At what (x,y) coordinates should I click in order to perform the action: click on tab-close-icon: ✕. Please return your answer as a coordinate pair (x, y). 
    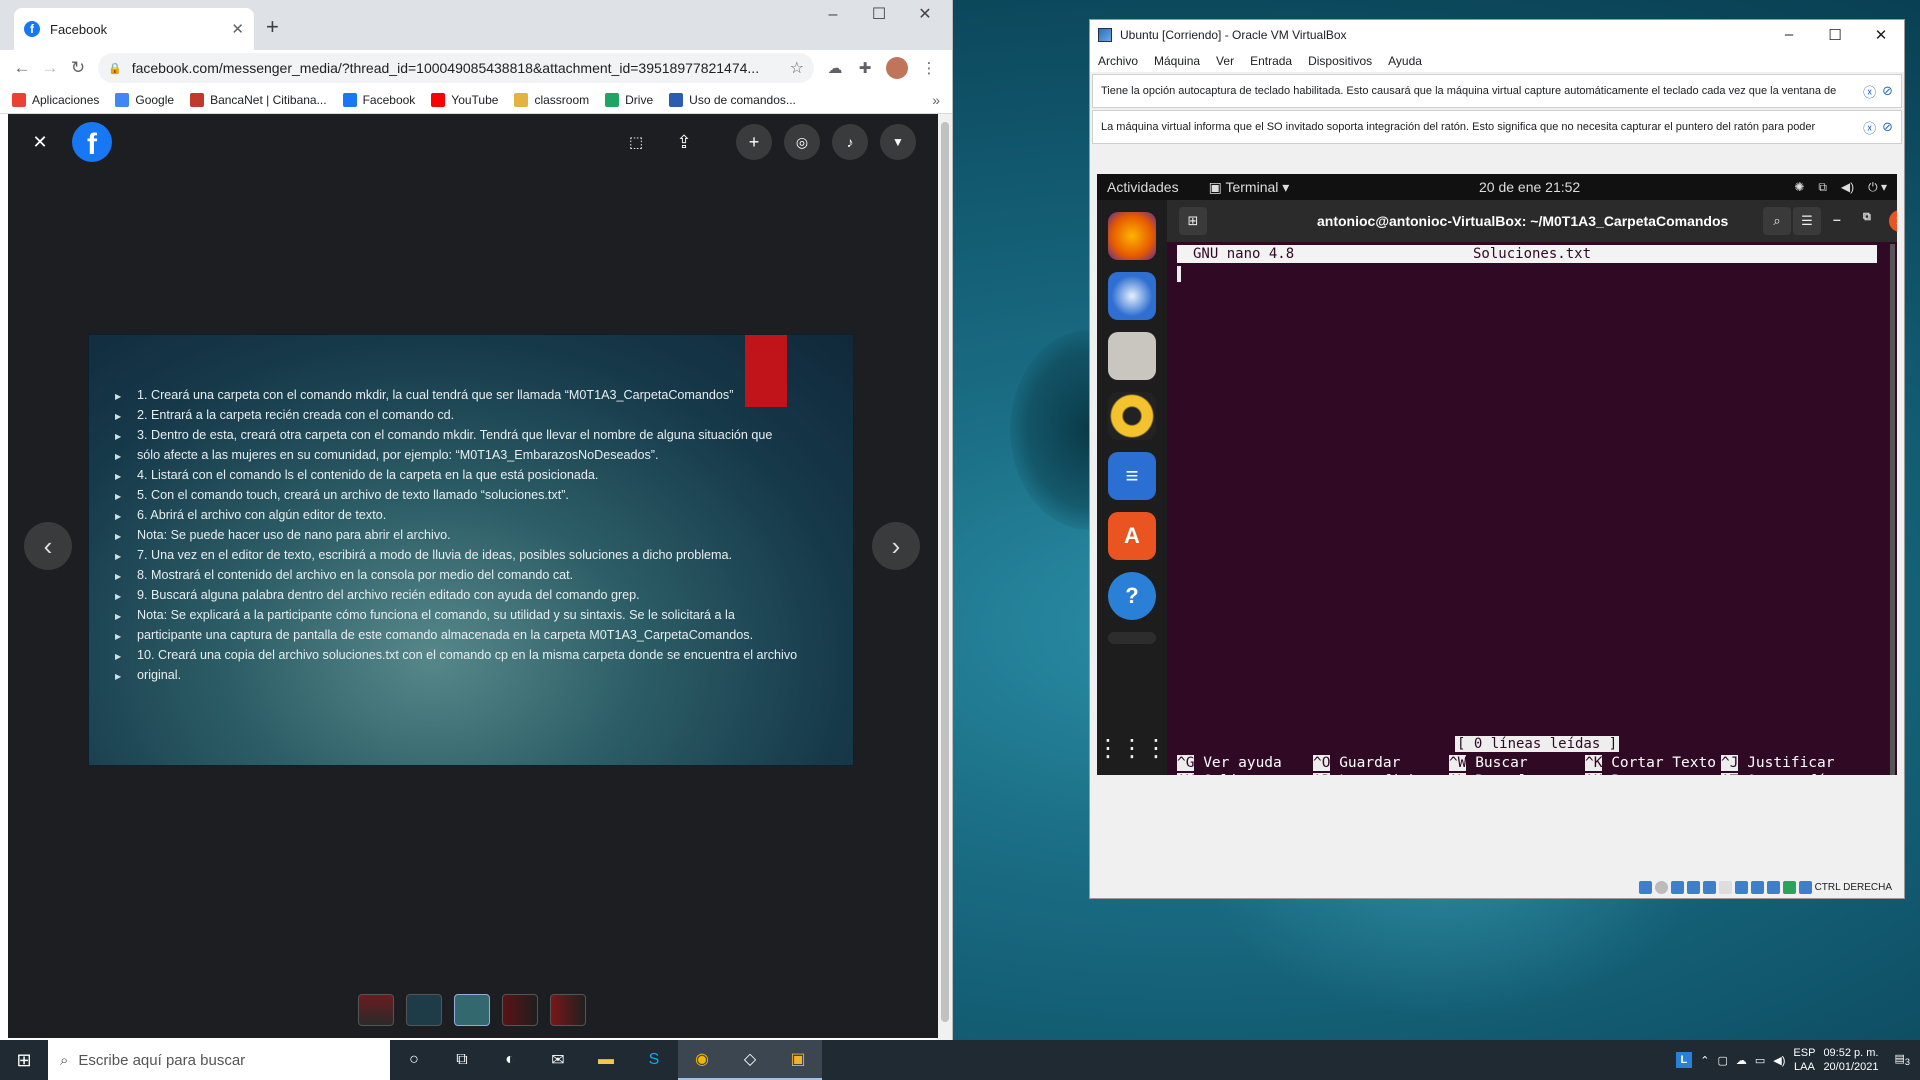
    Looking at the image, I should click on (237, 29).